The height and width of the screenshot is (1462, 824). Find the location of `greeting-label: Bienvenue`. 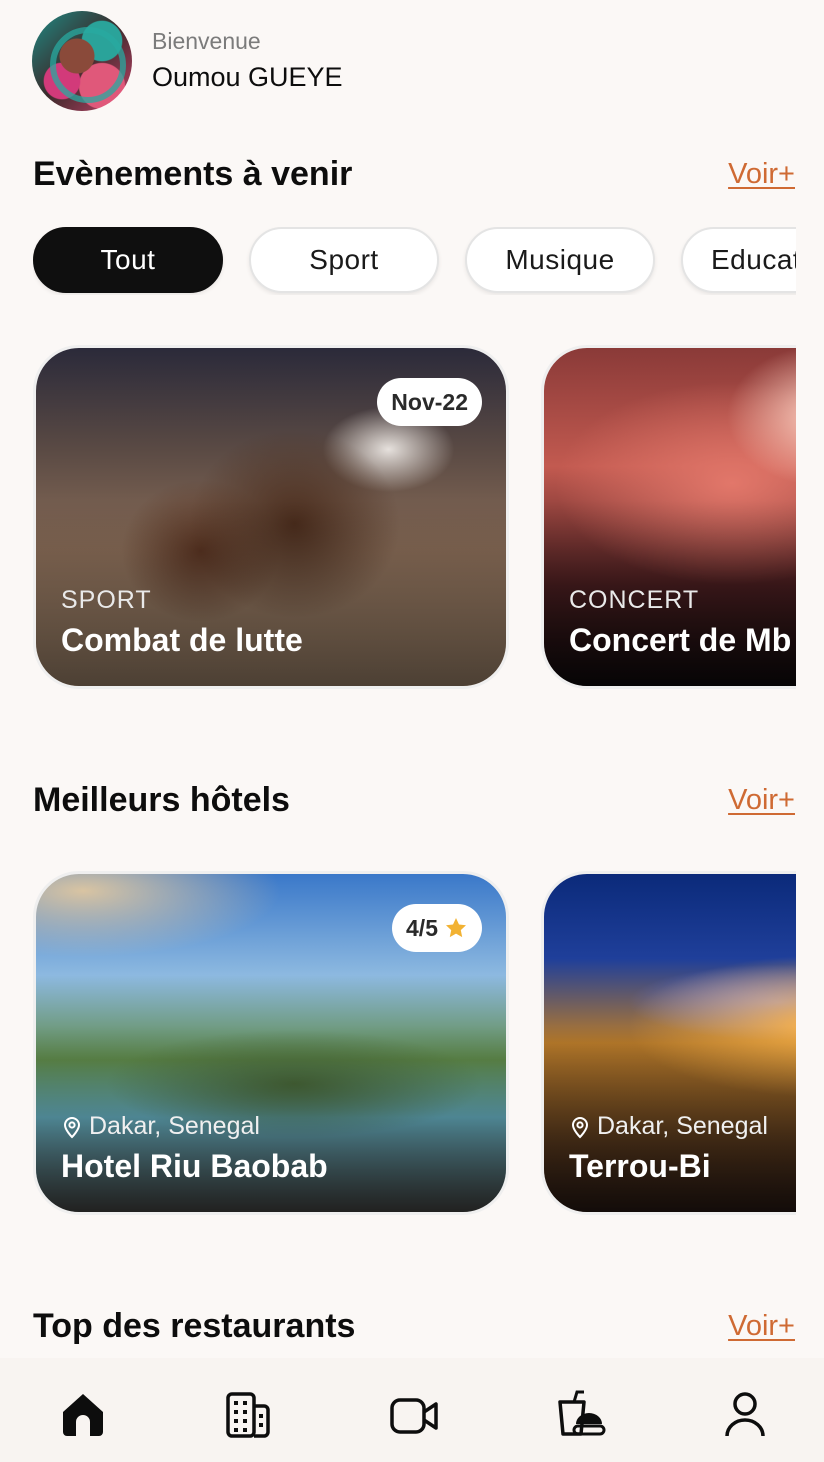

greeting-label: Bienvenue is located at coordinates (206, 41).